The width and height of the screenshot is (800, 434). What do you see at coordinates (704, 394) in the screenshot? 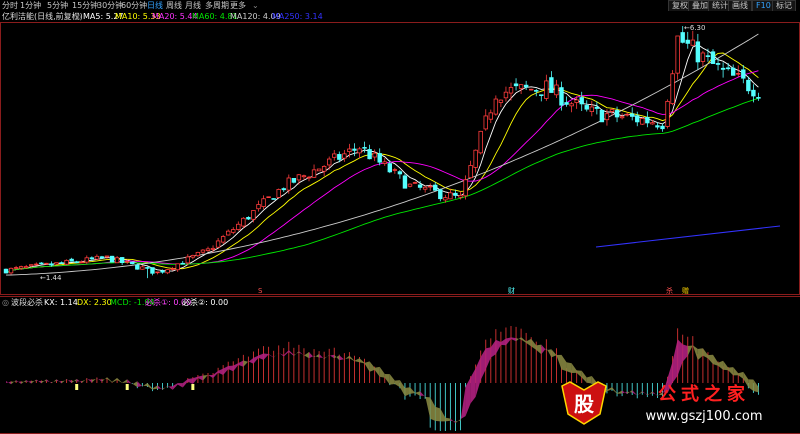
I see `watermark-title: 公式之家` at bounding box center [704, 394].